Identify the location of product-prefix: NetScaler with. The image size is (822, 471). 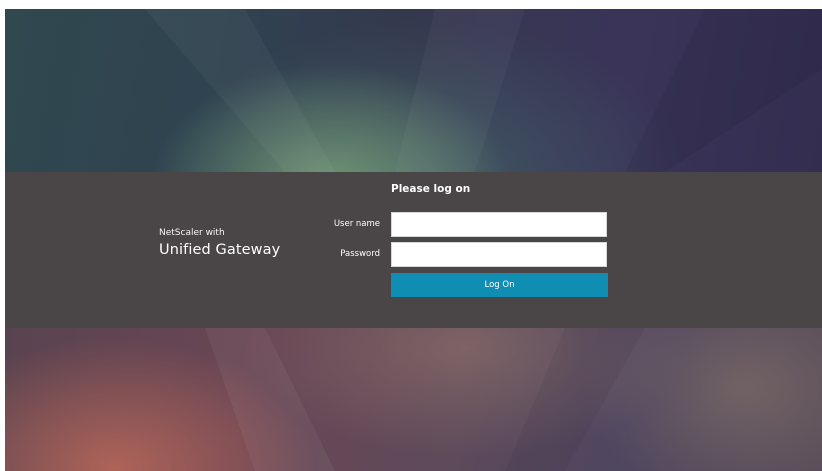
(192, 233).